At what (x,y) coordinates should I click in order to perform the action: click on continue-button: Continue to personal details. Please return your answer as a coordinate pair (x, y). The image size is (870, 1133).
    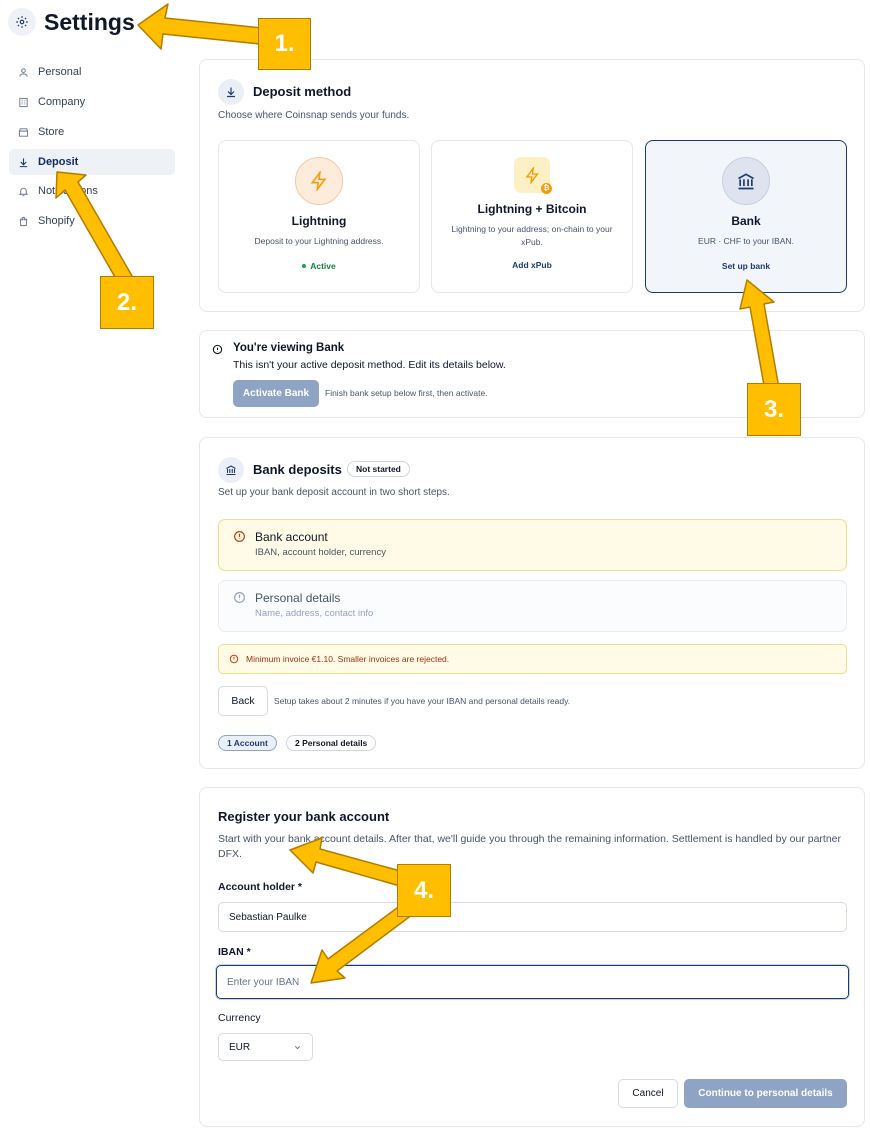
    Looking at the image, I should click on (765, 1093).